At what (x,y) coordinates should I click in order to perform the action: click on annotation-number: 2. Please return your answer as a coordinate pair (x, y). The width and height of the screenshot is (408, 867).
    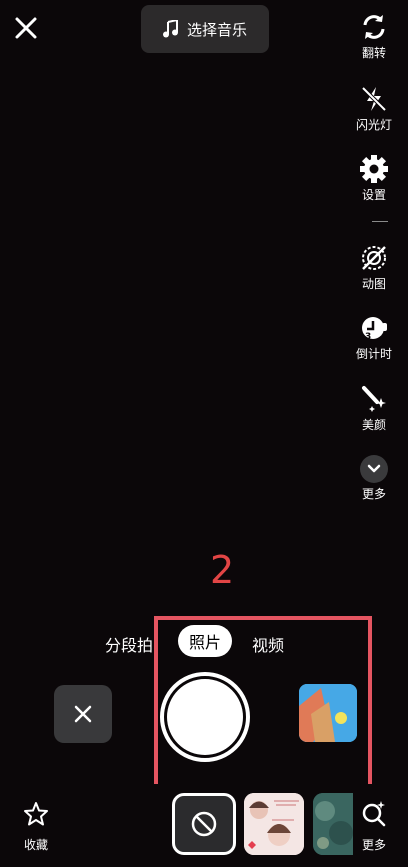
    Looking at the image, I should click on (222, 570).